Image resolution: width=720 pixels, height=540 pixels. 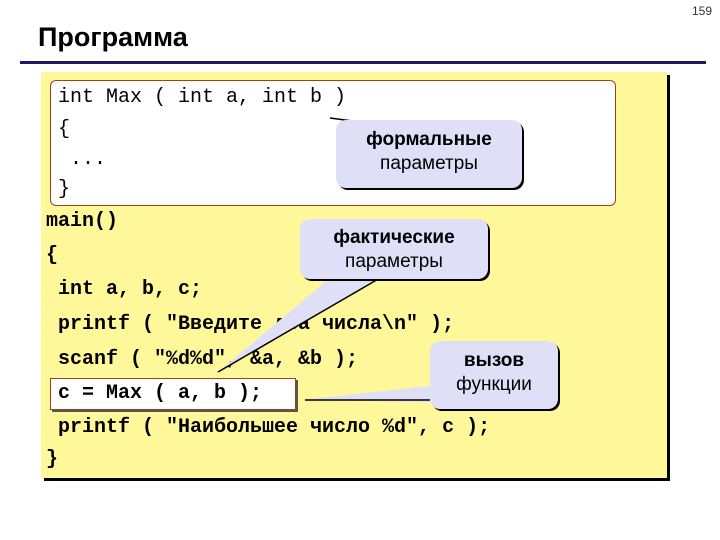 What do you see at coordinates (268, 427) in the screenshot?
I see `code-line-printf-result: printf ( "Наибольшее число %d", c );` at bounding box center [268, 427].